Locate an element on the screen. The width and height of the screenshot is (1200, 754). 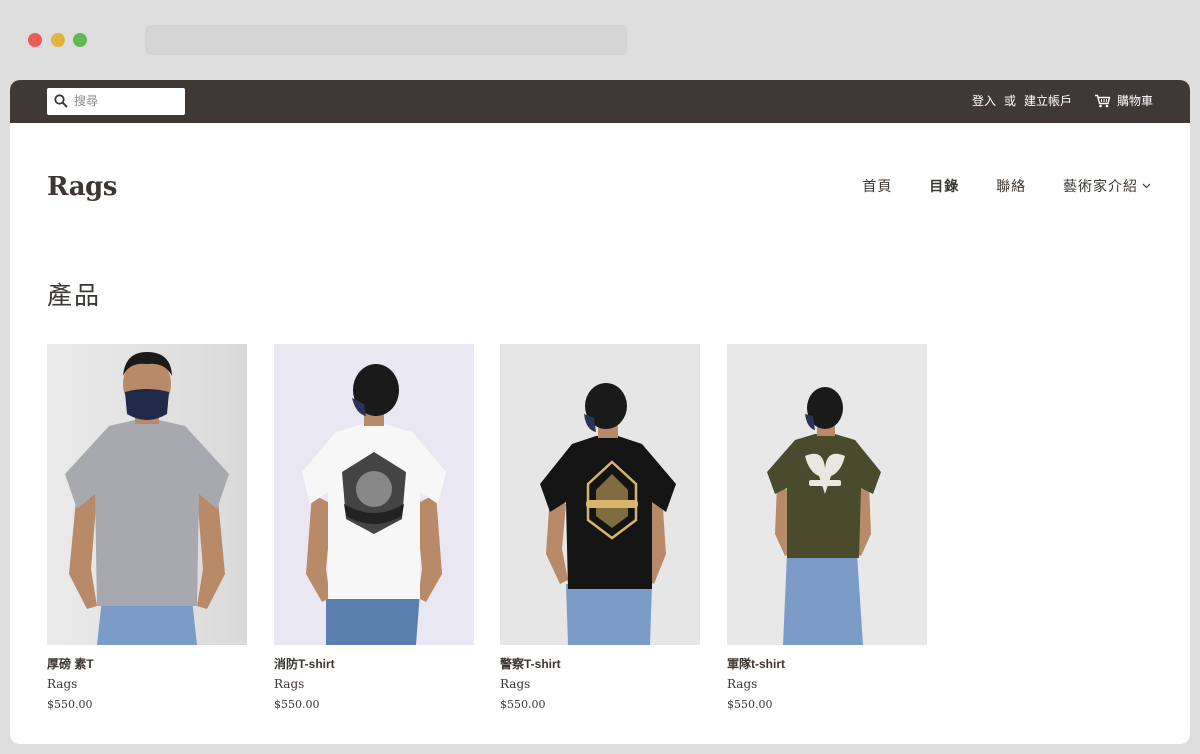
search-box is located at coordinates (116, 101).